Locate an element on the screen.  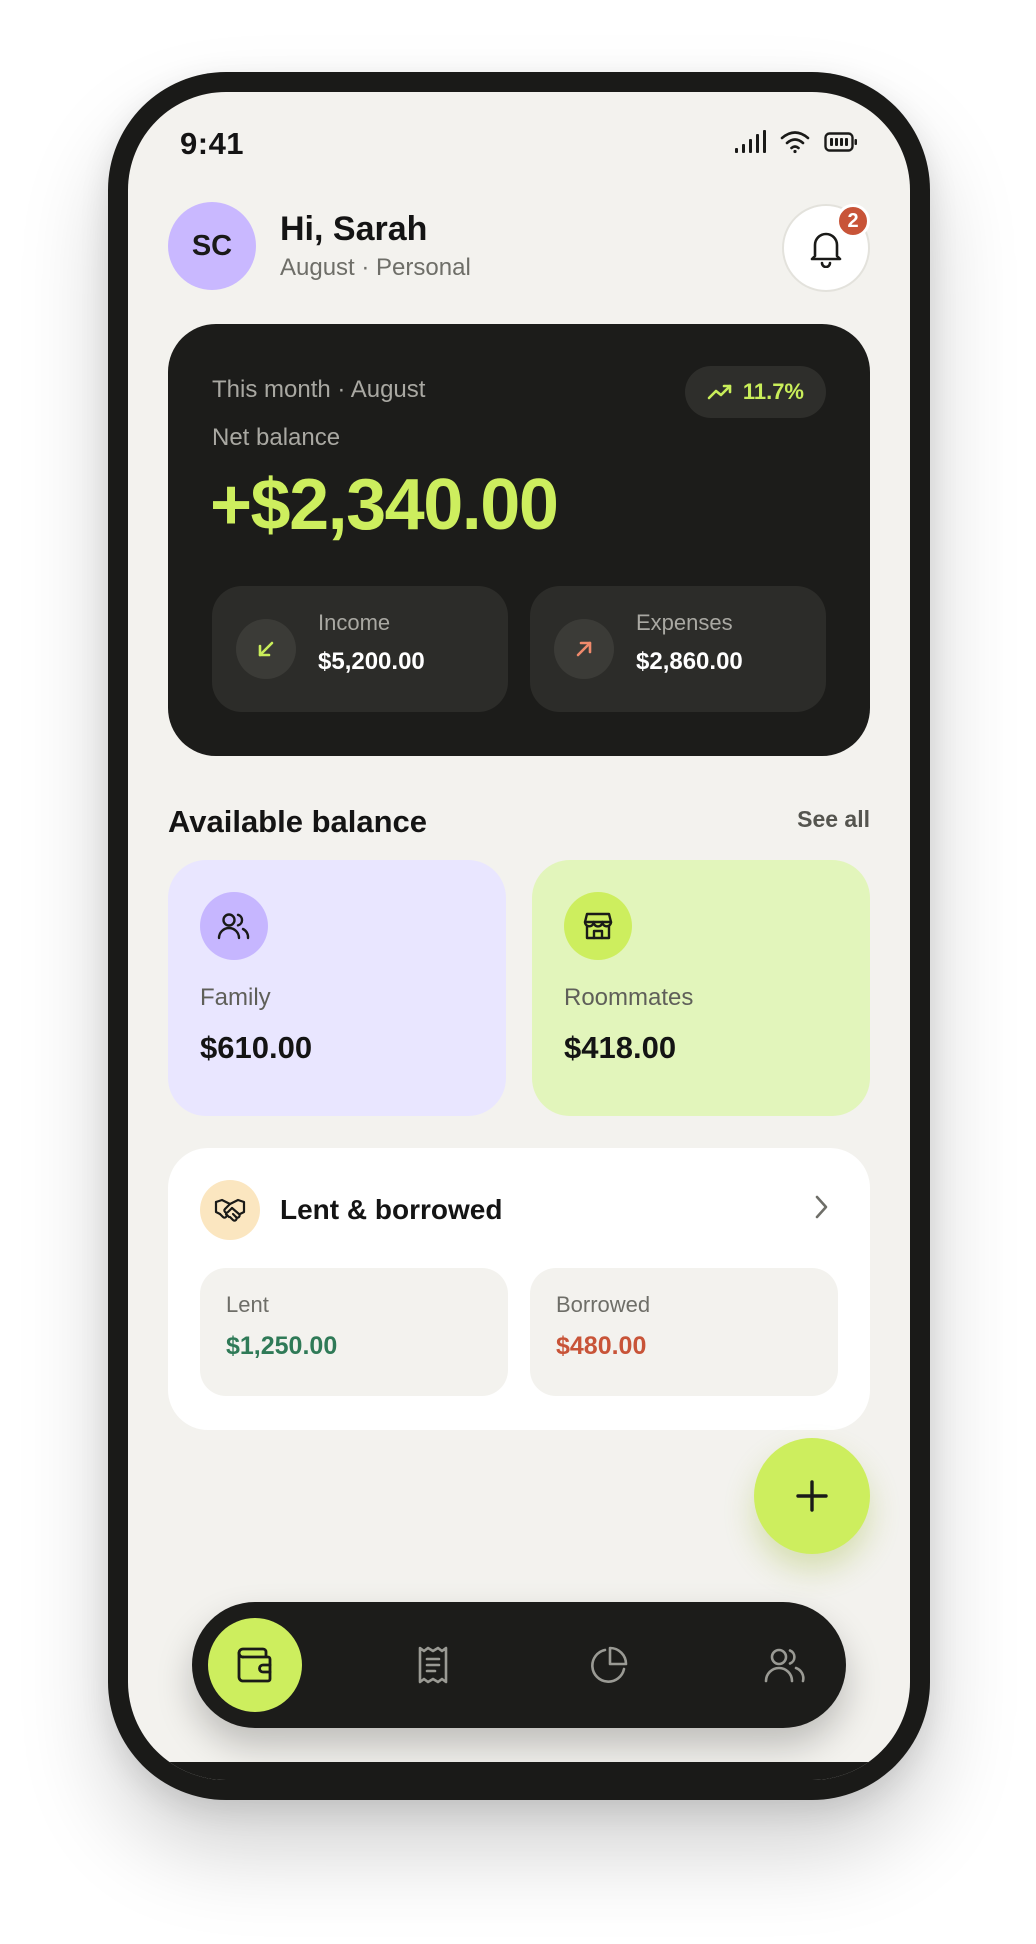
chevron-right-icon is located at coordinates (821, 1209).